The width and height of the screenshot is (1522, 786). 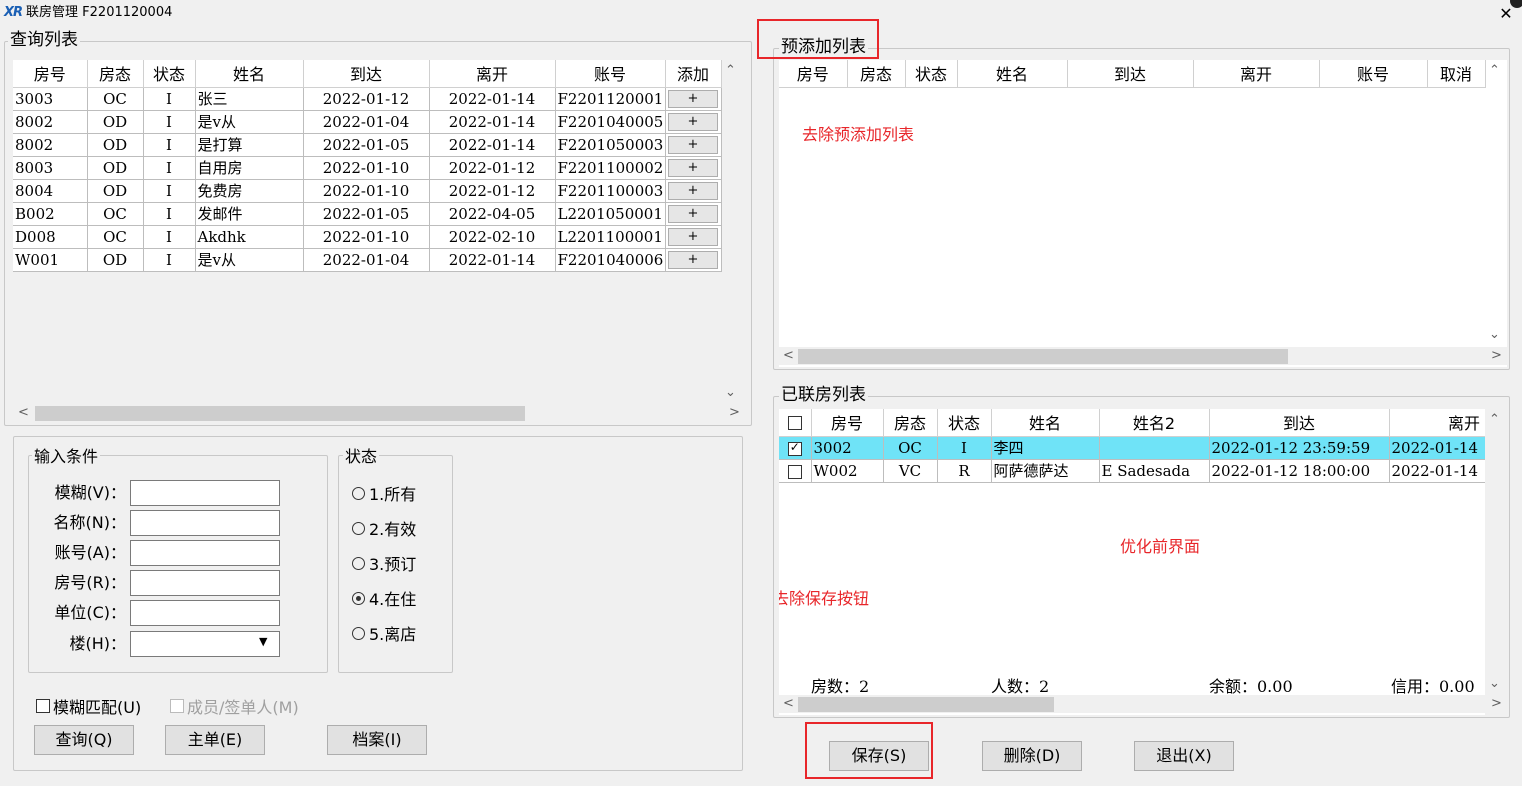 What do you see at coordinates (215, 740) in the screenshot?
I see `main-bill-button: 主单(E)` at bounding box center [215, 740].